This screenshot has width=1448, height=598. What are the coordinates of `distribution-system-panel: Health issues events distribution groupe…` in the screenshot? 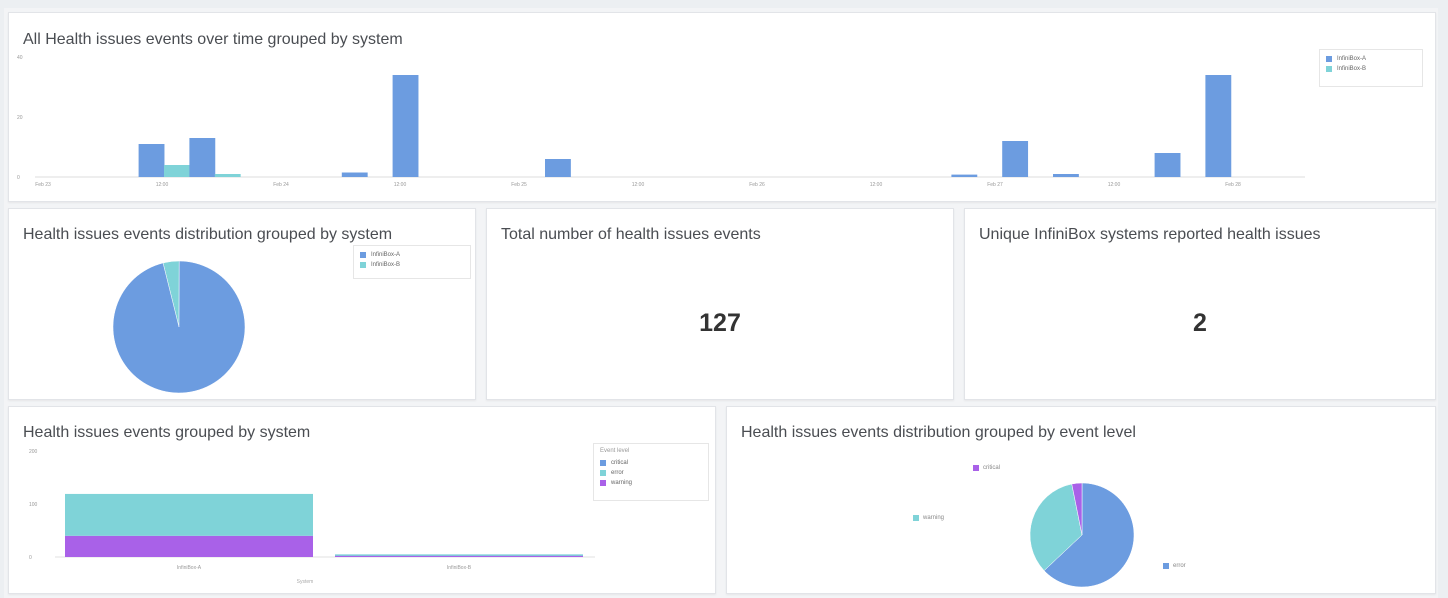 It's located at (242, 304).